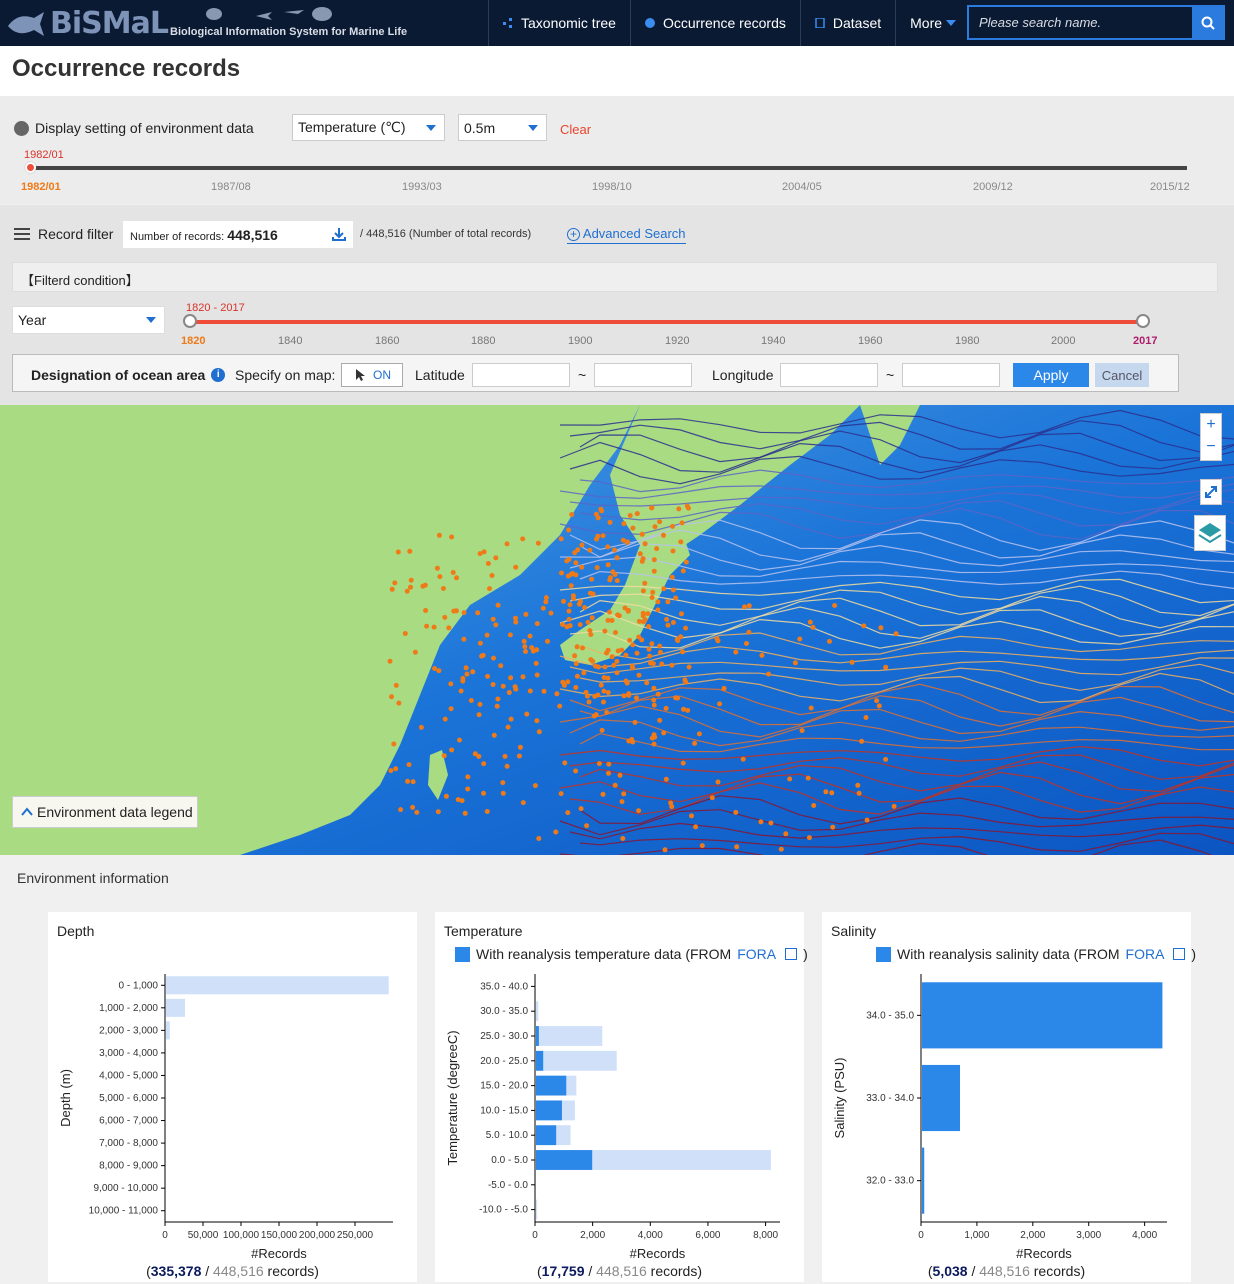  What do you see at coordinates (1211, 492) in the screenshot?
I see `fullscreen-button` at bounding box center [1211, 492].